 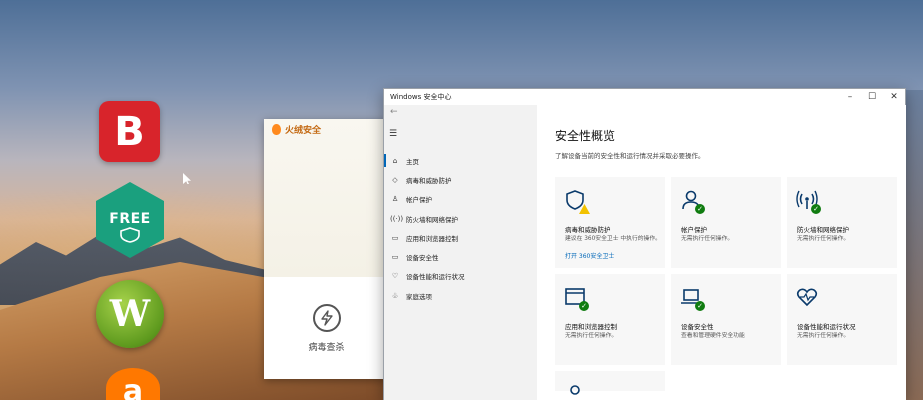 I want to click on nav-item-device-security: ▭ 设备安全性, so click(x=460, y=256).